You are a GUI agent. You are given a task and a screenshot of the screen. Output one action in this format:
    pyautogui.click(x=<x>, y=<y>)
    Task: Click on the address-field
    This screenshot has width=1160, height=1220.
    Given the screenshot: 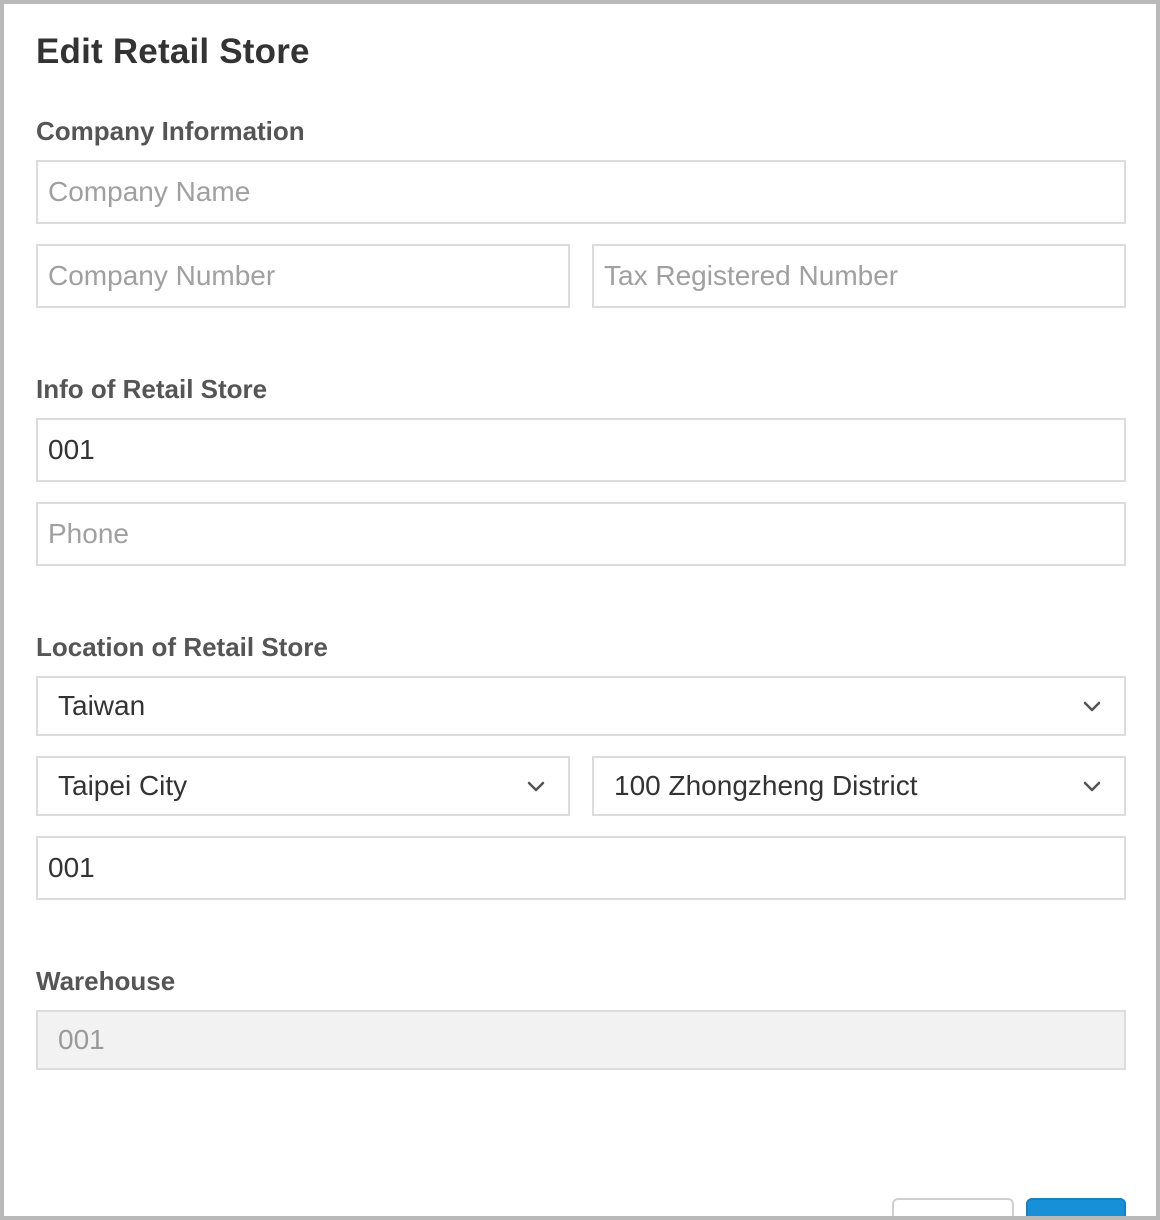 What is the action you would take?
    pyautogui.click(x=581, y=868)
    